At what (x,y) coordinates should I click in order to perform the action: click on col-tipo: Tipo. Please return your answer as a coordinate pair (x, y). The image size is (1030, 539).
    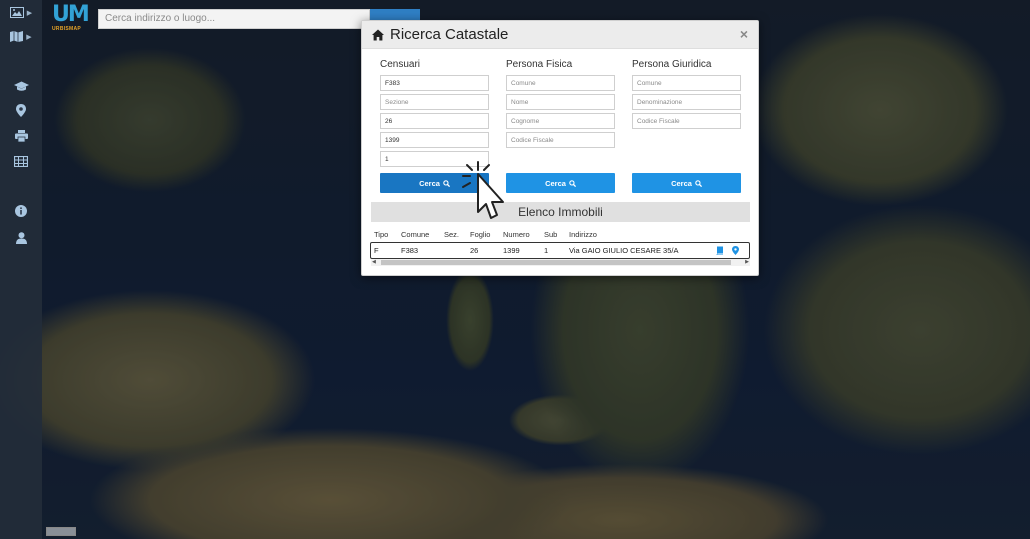
    Looking at the image, I should click on (381, 234).